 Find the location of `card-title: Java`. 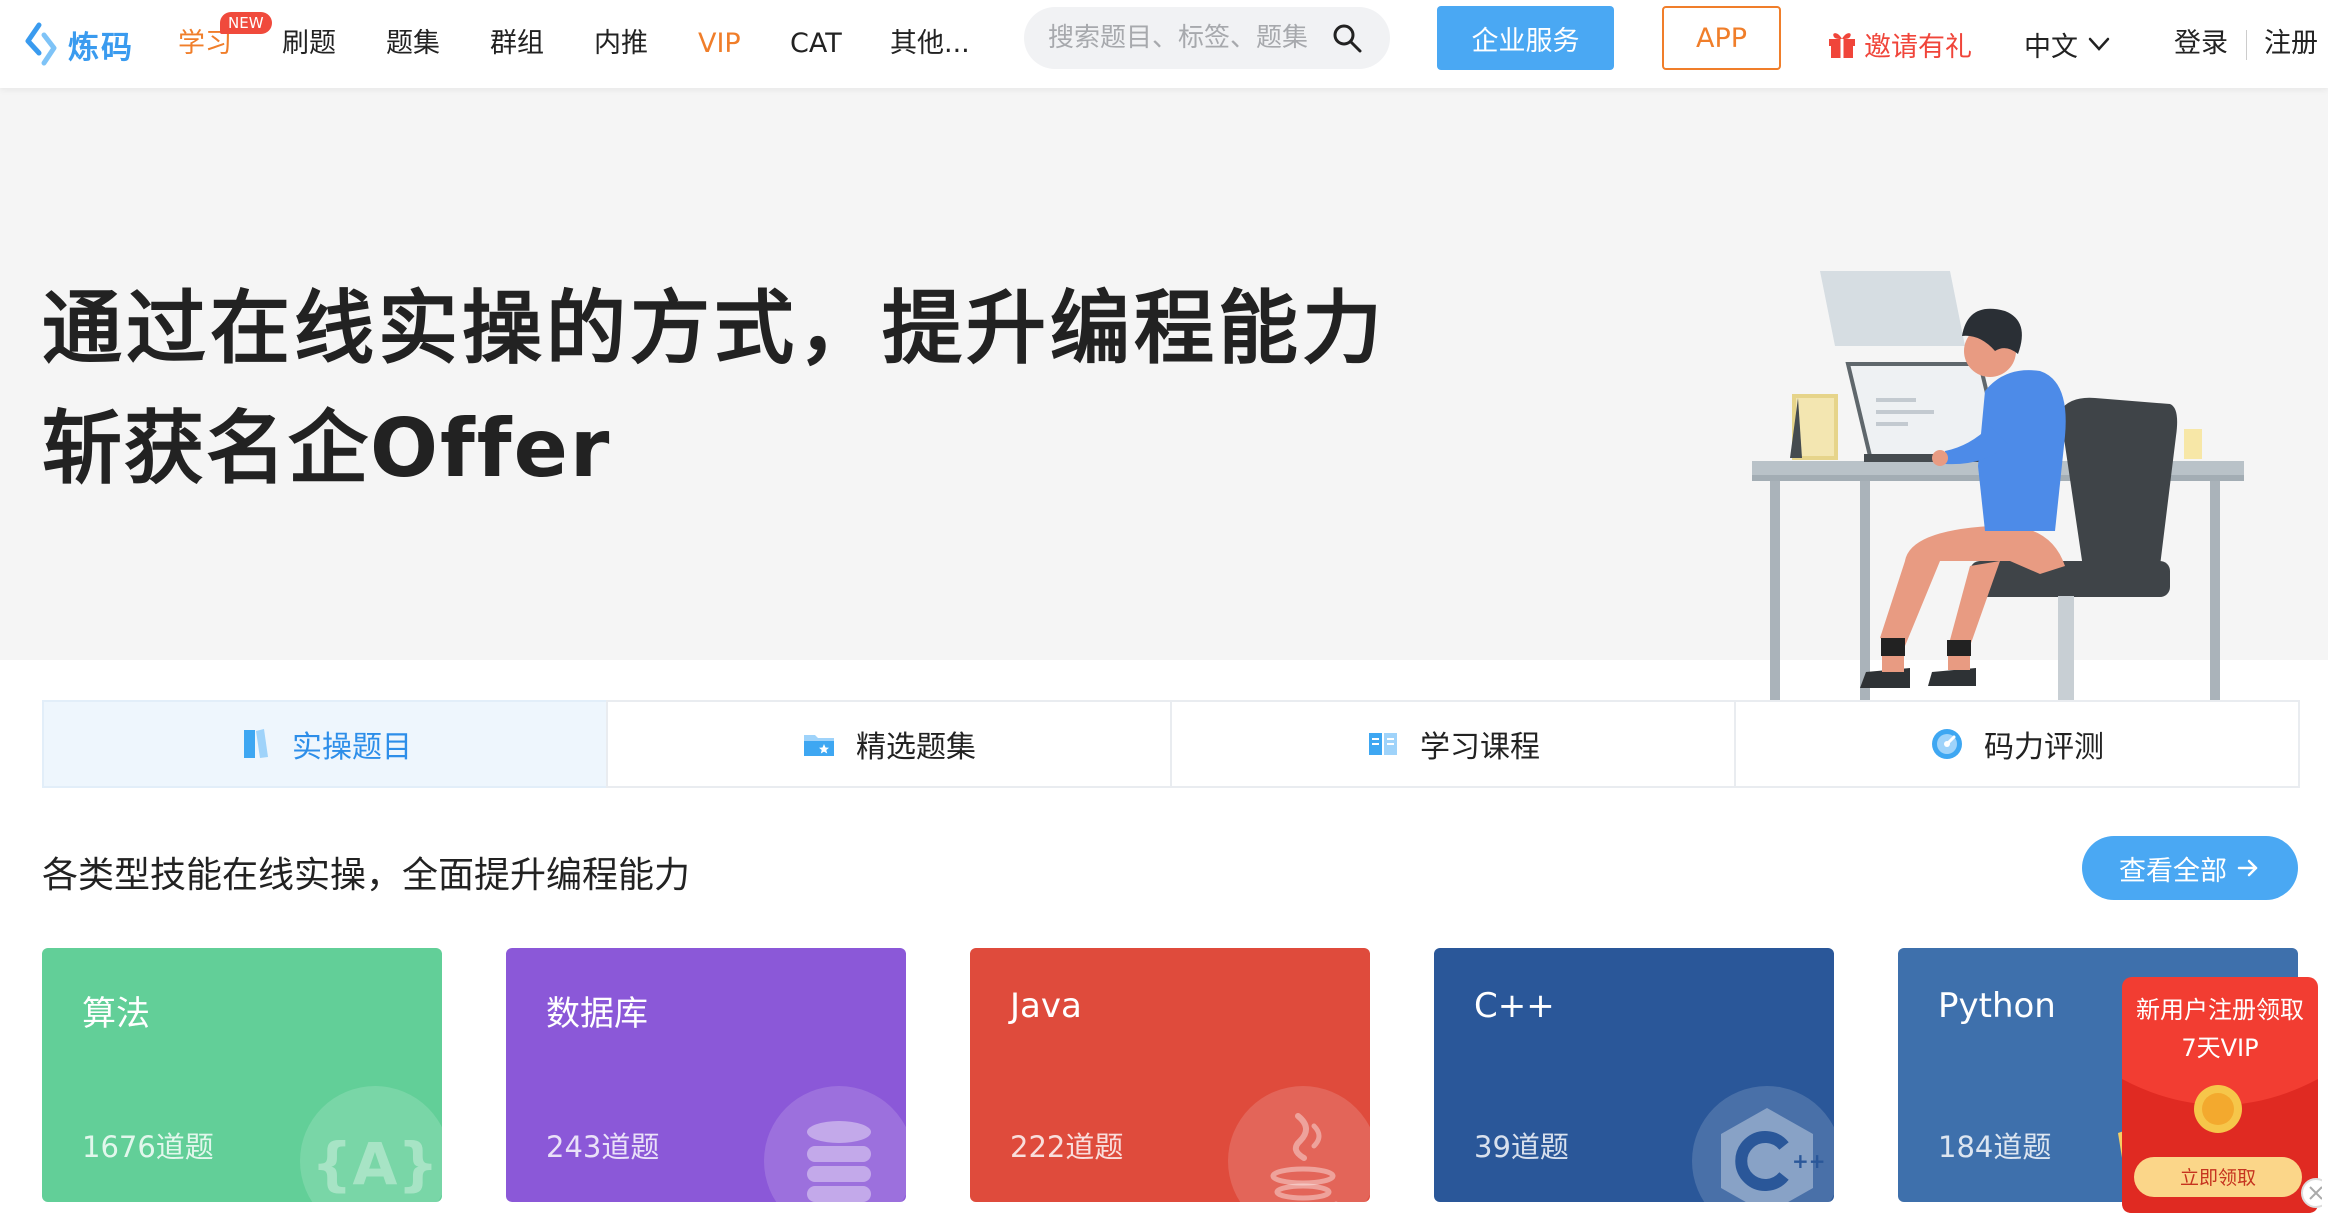

card-title: Java is located at coordinates (1046, 1006).